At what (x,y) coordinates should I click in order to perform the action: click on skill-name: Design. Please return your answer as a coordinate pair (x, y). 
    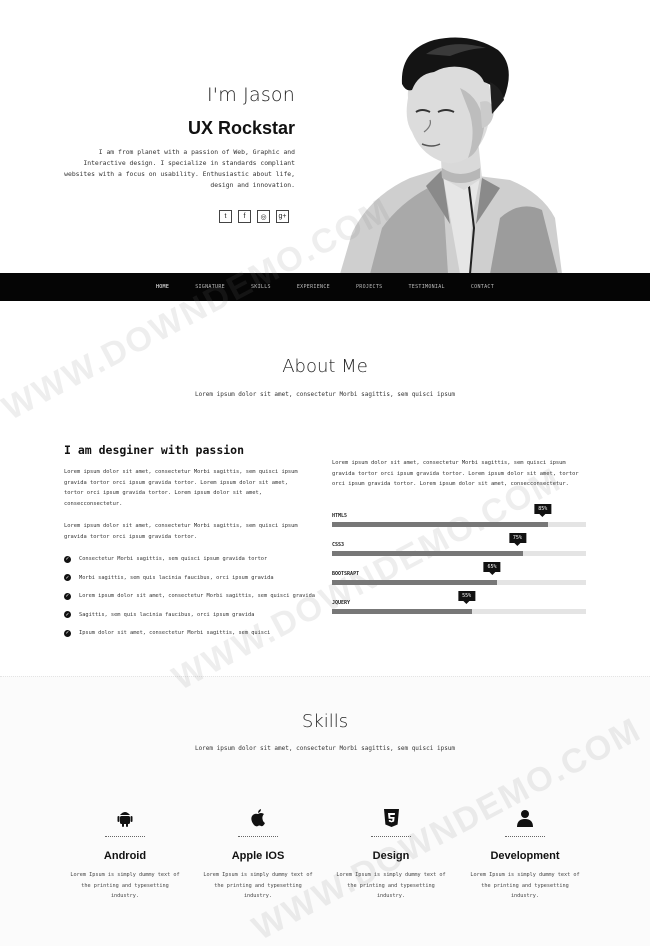
    Looking at the image, I should click on (391, 856).